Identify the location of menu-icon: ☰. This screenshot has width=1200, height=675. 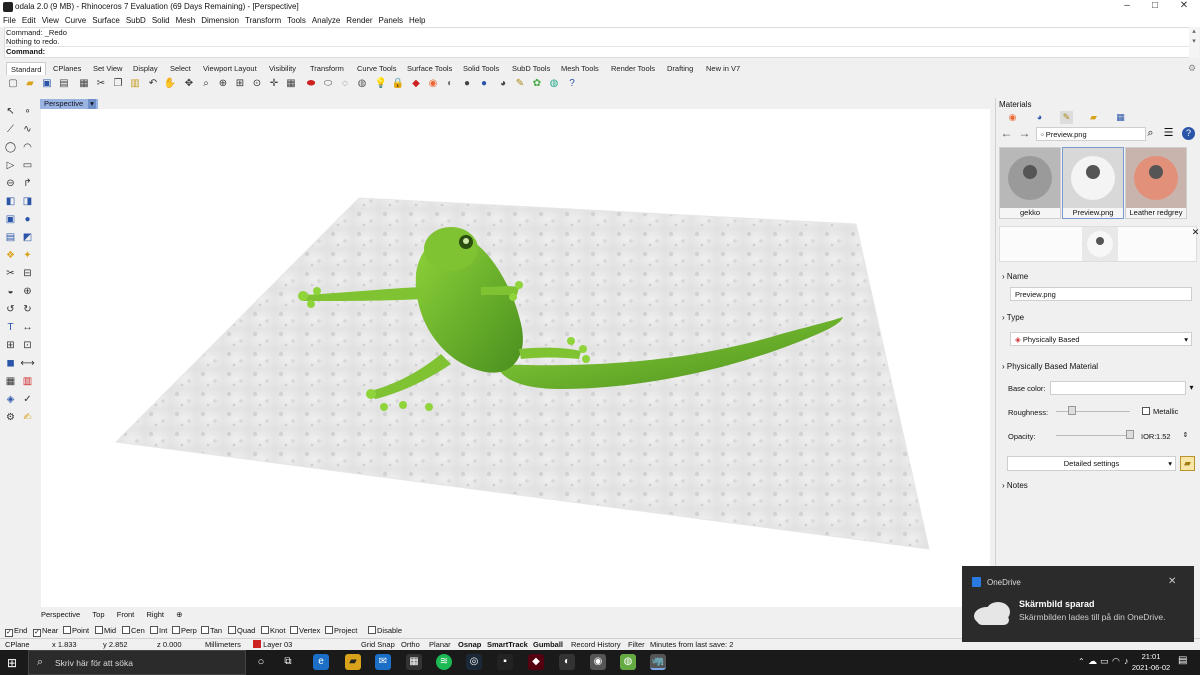
(1168, 133).